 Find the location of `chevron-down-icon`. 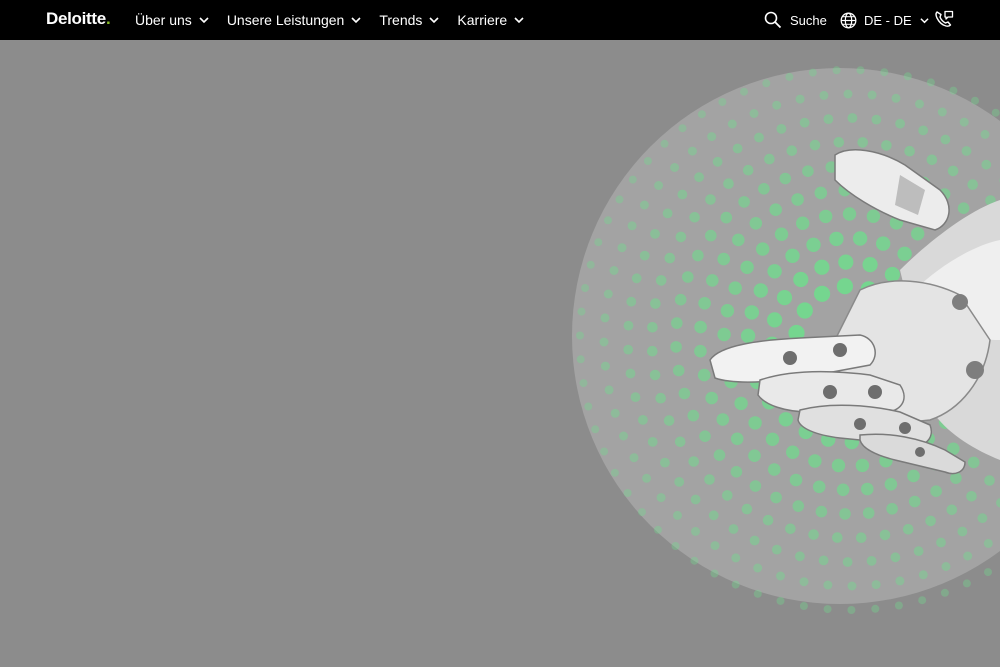

chevron-down-icon is located at coordinates (924, 20).